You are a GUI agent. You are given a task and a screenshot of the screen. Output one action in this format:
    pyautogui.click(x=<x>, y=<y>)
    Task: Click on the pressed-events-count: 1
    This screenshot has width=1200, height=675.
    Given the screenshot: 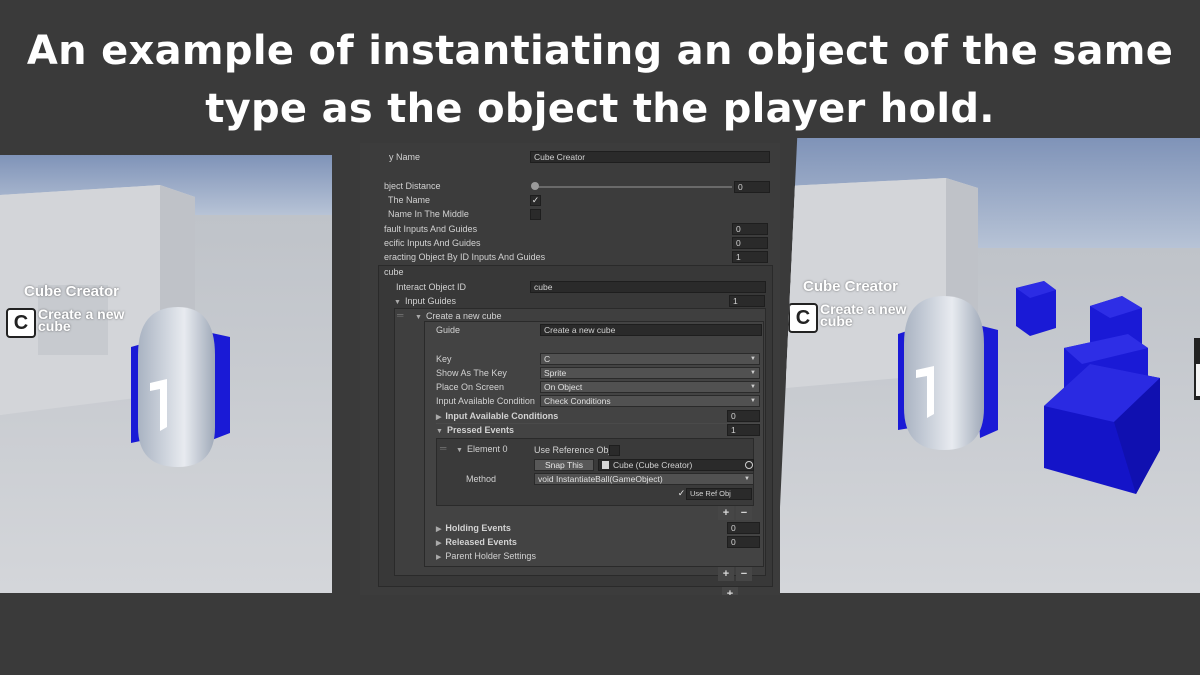 What is the action you would take?
    pyautogui.click(x=743, y=430)
    